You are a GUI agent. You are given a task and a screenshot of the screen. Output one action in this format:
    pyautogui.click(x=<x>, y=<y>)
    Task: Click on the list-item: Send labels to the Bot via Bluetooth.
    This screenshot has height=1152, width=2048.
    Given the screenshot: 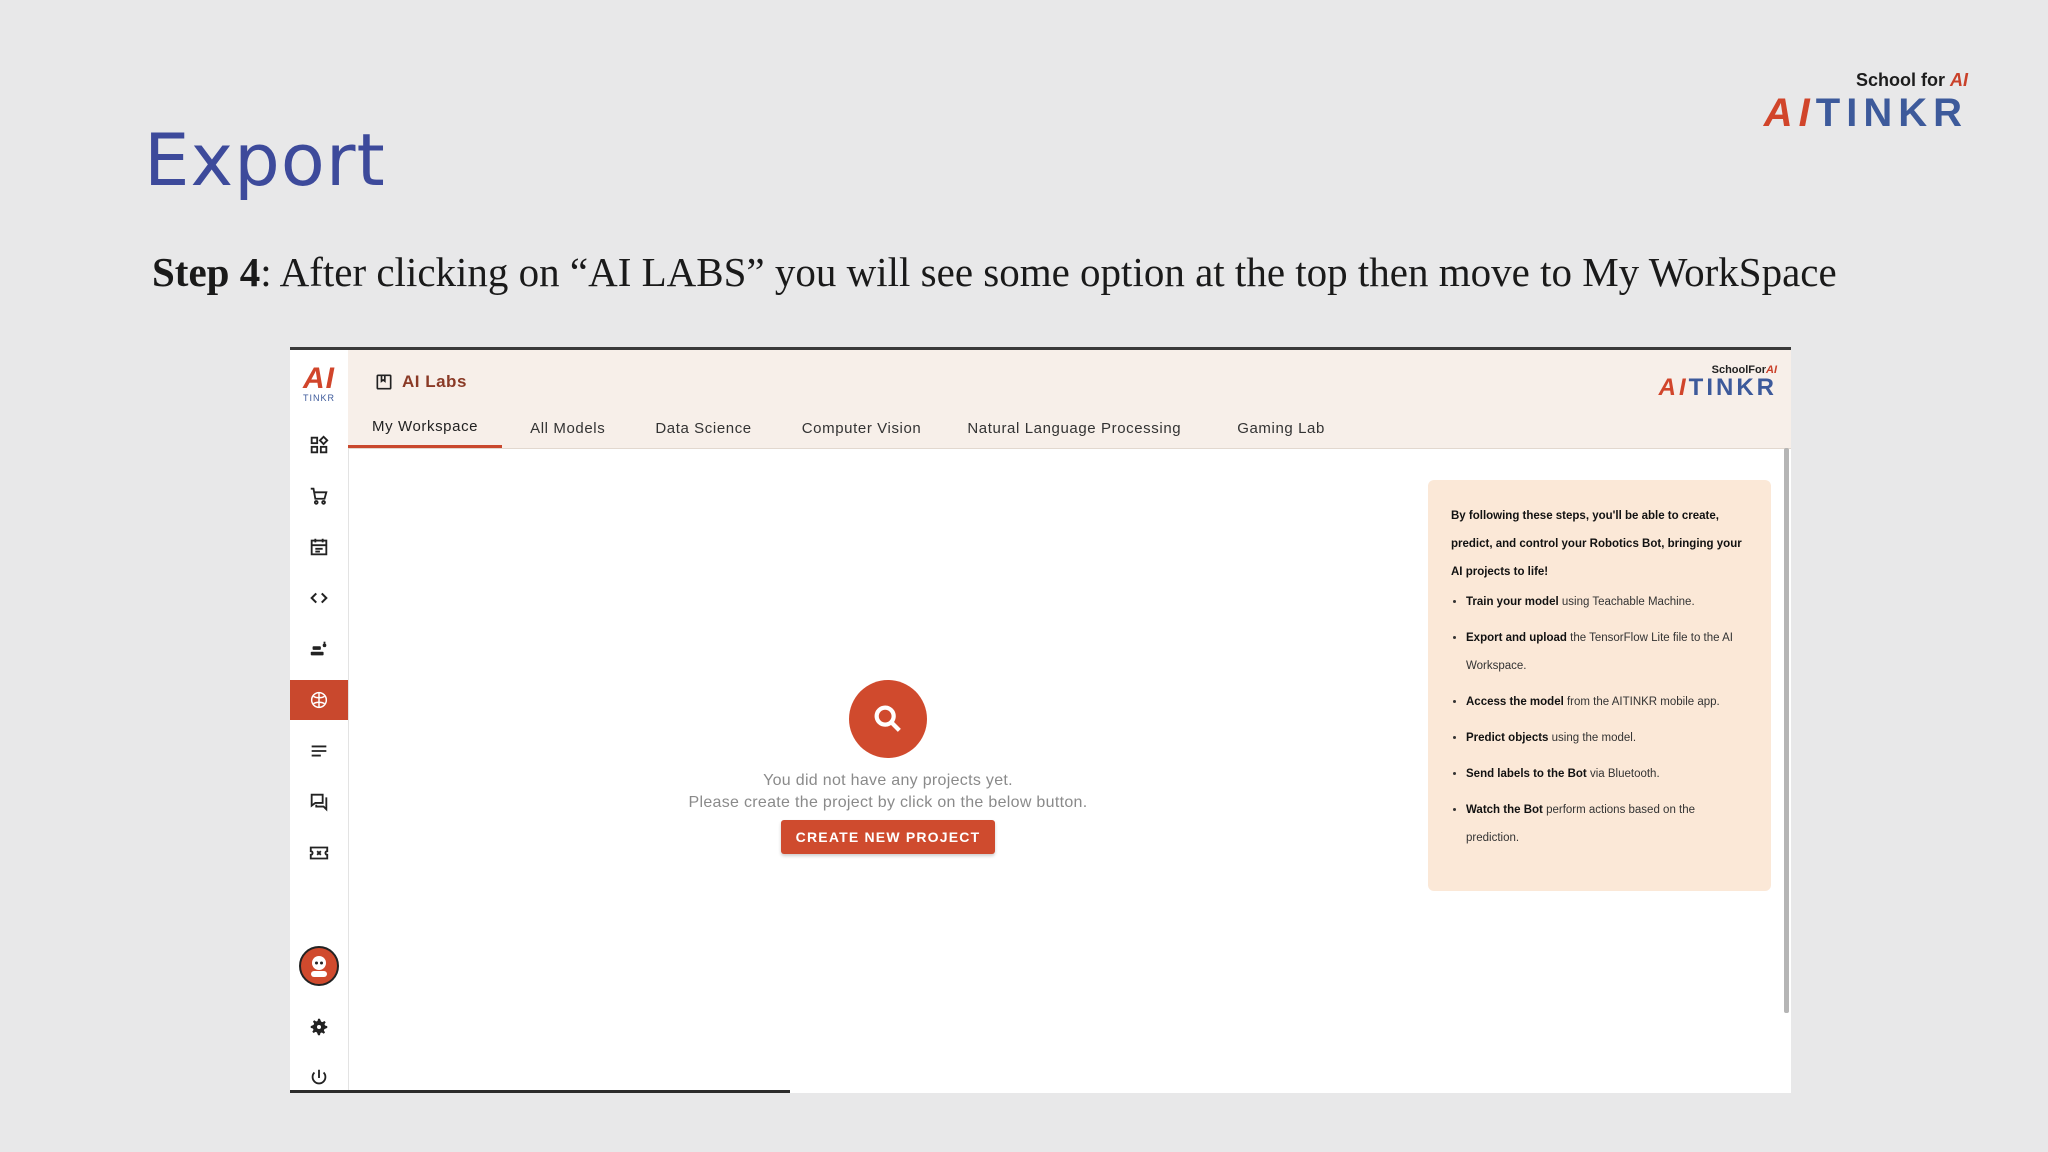 What is the action you would take?
    pyautogui.click(x=1607, y=774)
    